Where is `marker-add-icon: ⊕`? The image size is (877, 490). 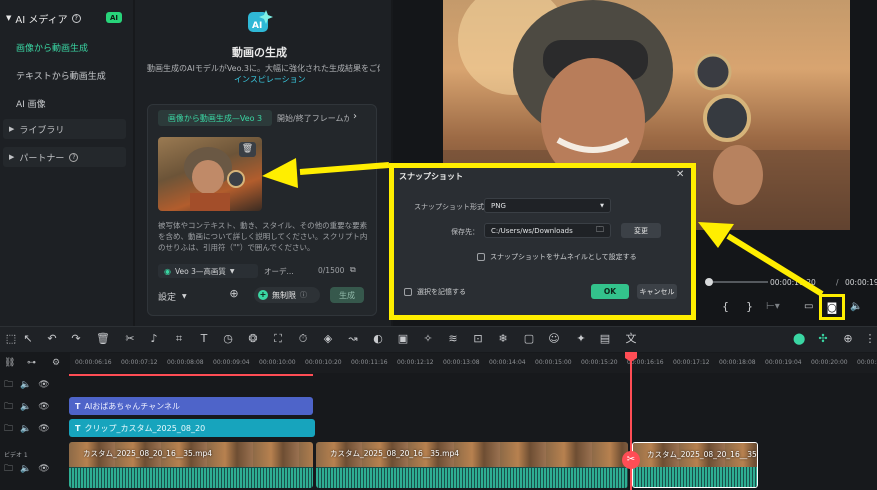 marker-add-icon: ⊕ is located at coordinates (848, 339).